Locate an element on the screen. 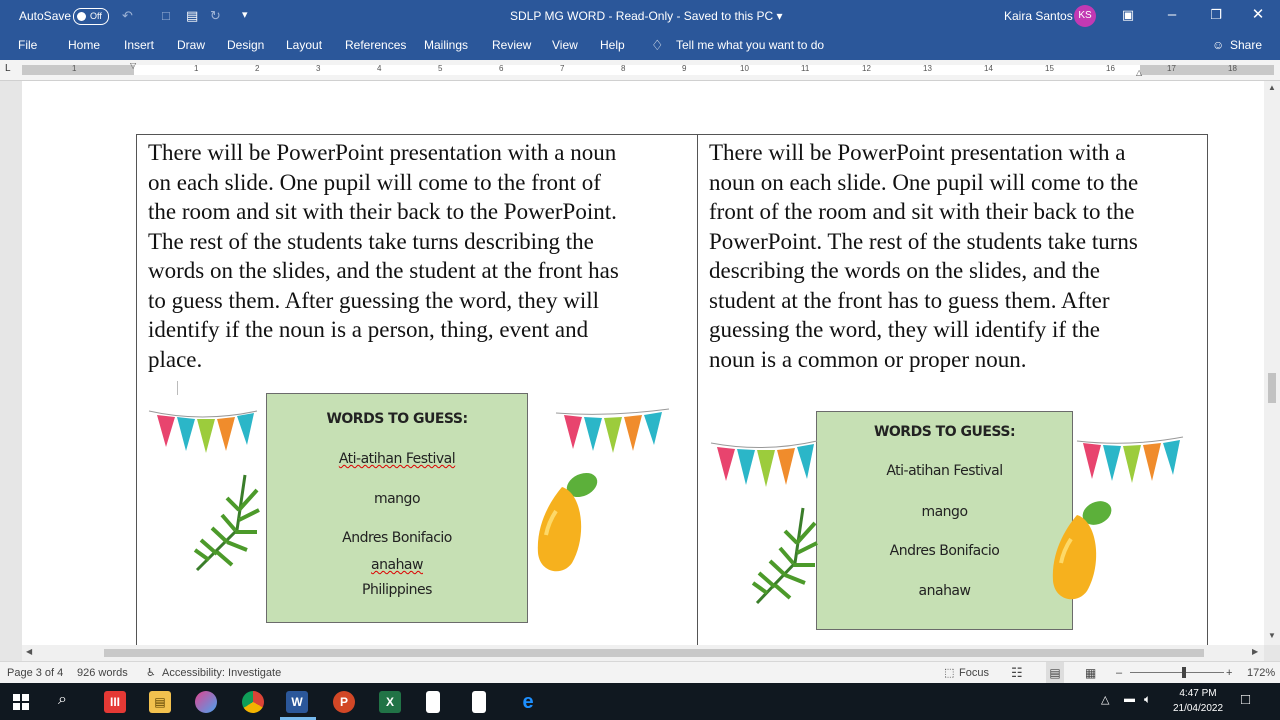 The image size is (1280, 720). right-indent-marker-icon: △ is located at coordinates (1139, 72).